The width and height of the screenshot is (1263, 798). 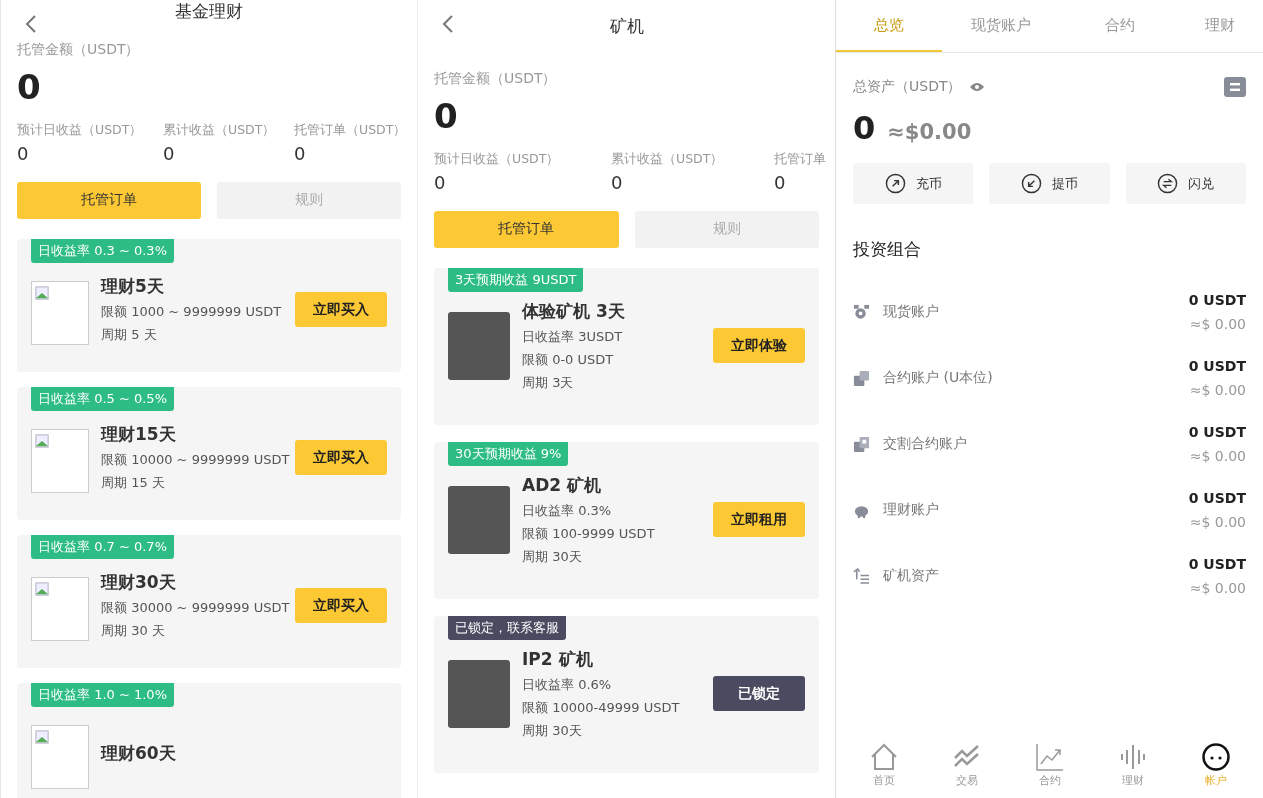 What do you see at coordinates (574, 311) in the screenshot?
I see `miner-name: 体验矿机 3天` at bounding box center [574, 311].